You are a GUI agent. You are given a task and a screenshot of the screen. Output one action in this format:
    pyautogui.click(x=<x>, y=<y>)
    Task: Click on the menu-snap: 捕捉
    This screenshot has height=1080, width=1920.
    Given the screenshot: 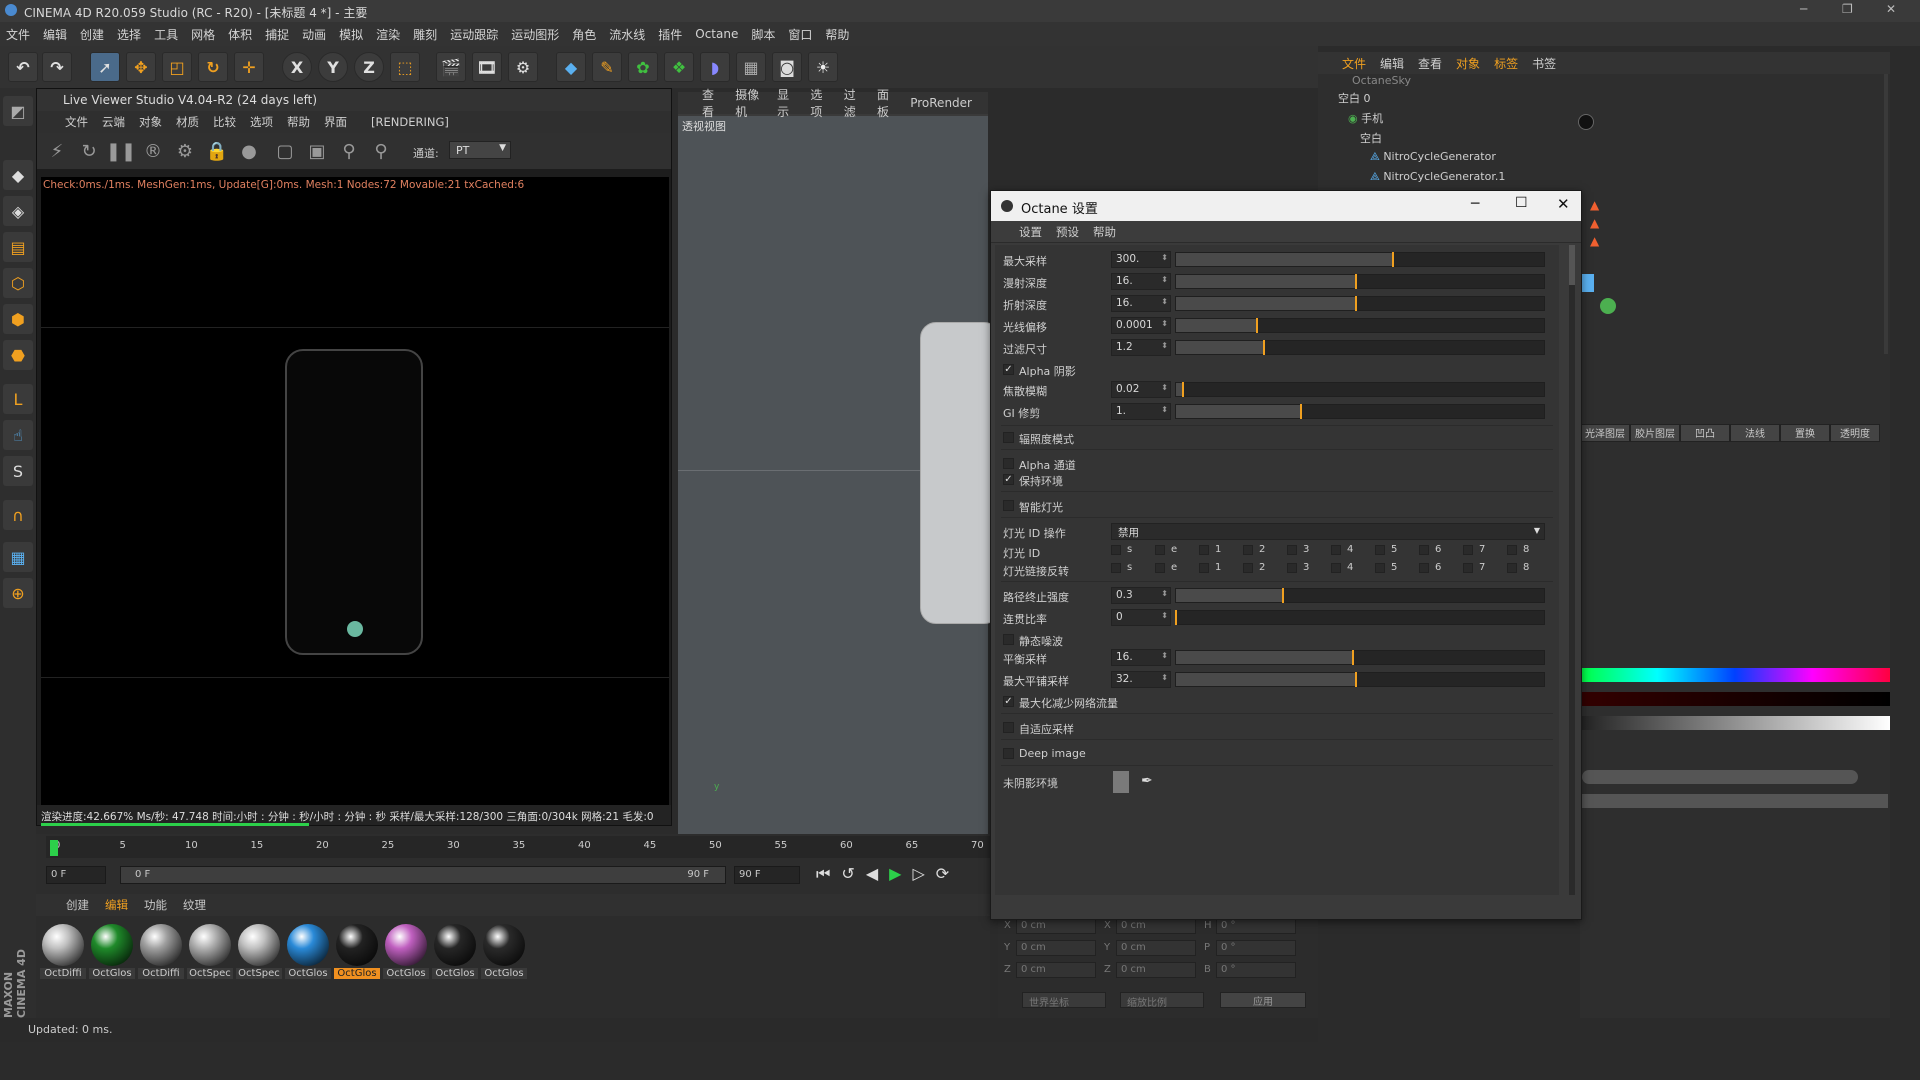 What is the action you would take?
    pyautogui.click(x=277, y=34)
    